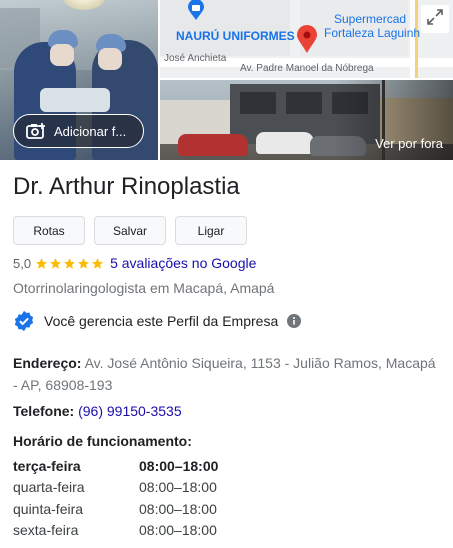  I want to click on map-label-nauru: NAURÚ UNIFORMES, so click(235, 36).